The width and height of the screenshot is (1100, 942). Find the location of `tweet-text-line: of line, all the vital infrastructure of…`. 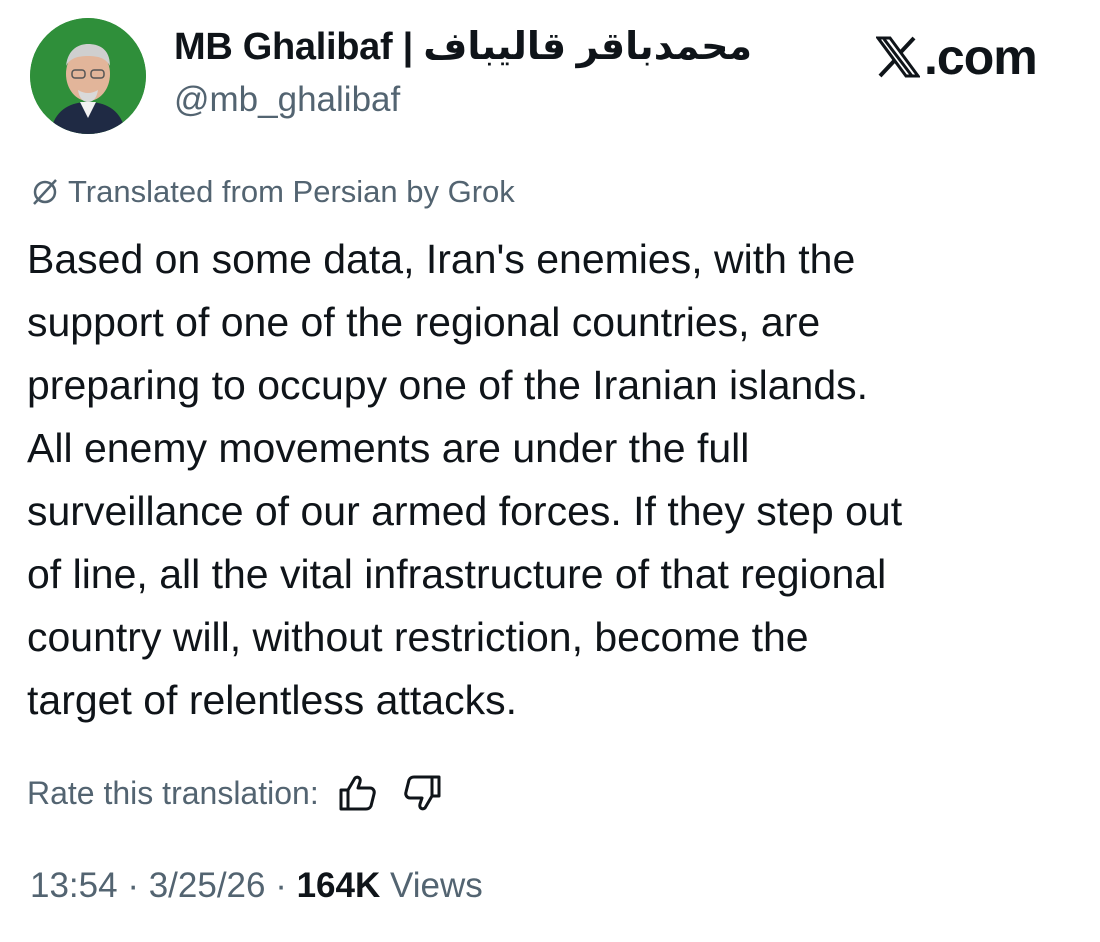

tweet-text-line: of line, all the vital infrastructure of… is located at coordinates (457, 574).